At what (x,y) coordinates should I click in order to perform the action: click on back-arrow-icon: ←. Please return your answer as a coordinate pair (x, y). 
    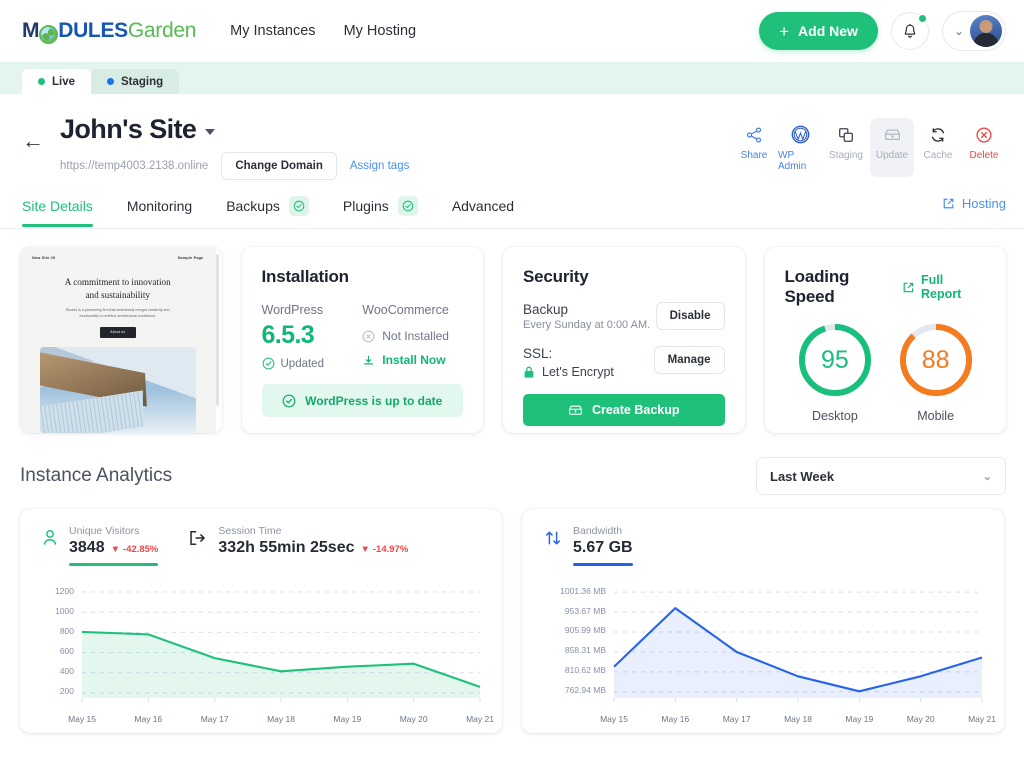
    Looking at the image, I should click on (33, 141).